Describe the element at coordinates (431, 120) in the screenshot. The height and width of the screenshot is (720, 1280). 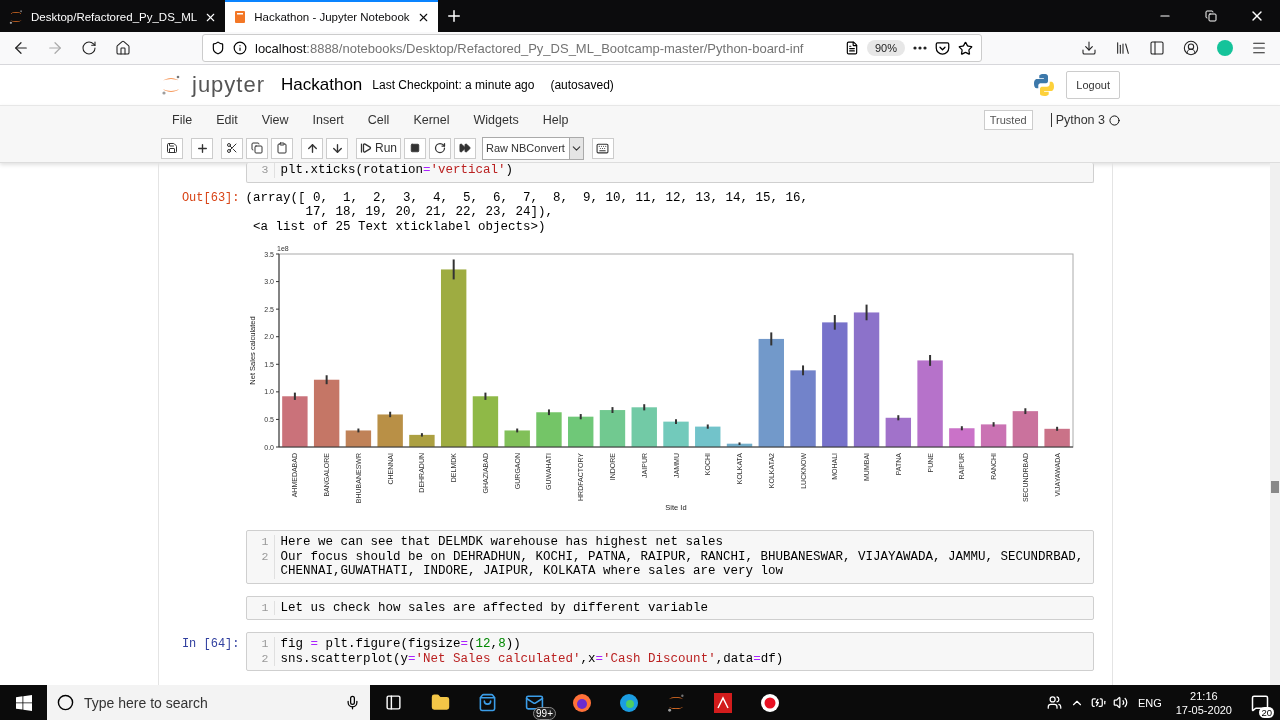
I see `menu-item: Kernel` at that location.